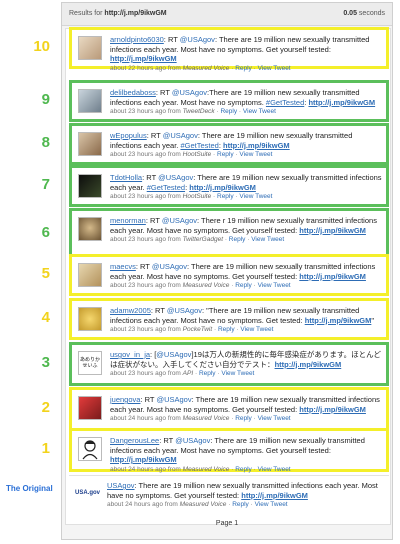 The height and width of the screenshot is (544, 400). What do you see at coordinates (90, 449) in the screenshot?
I see `sketch-avatar-icon` at bounding box center [90, 449].